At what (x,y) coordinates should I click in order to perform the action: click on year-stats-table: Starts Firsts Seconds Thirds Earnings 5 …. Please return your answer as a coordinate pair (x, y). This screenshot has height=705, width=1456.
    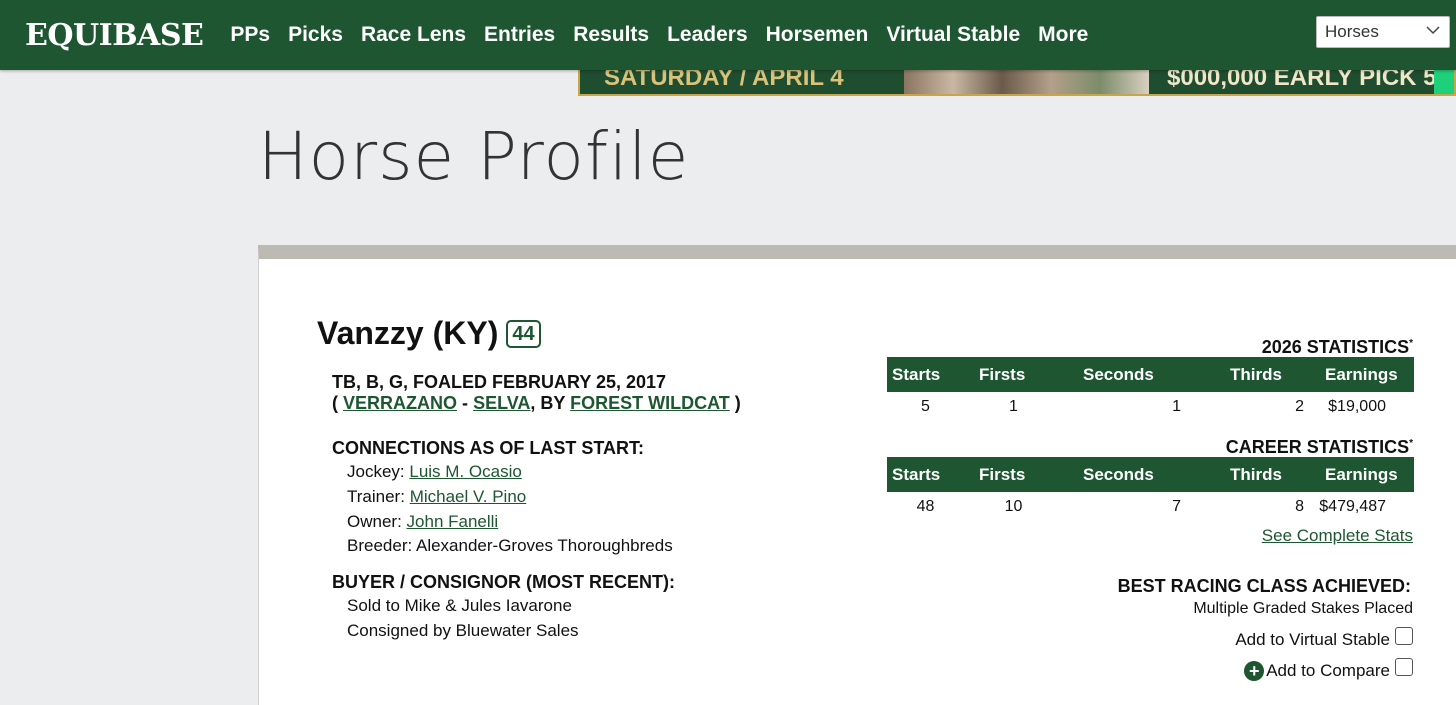
    Looking at the image, I should click on (1150, 389).